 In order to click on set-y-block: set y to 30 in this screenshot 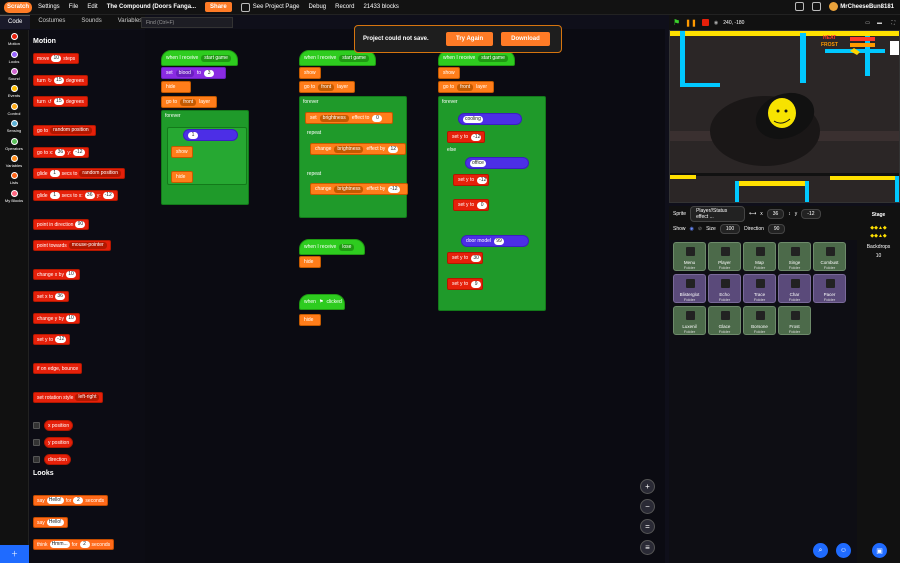, I will do `click(465, 258)`.